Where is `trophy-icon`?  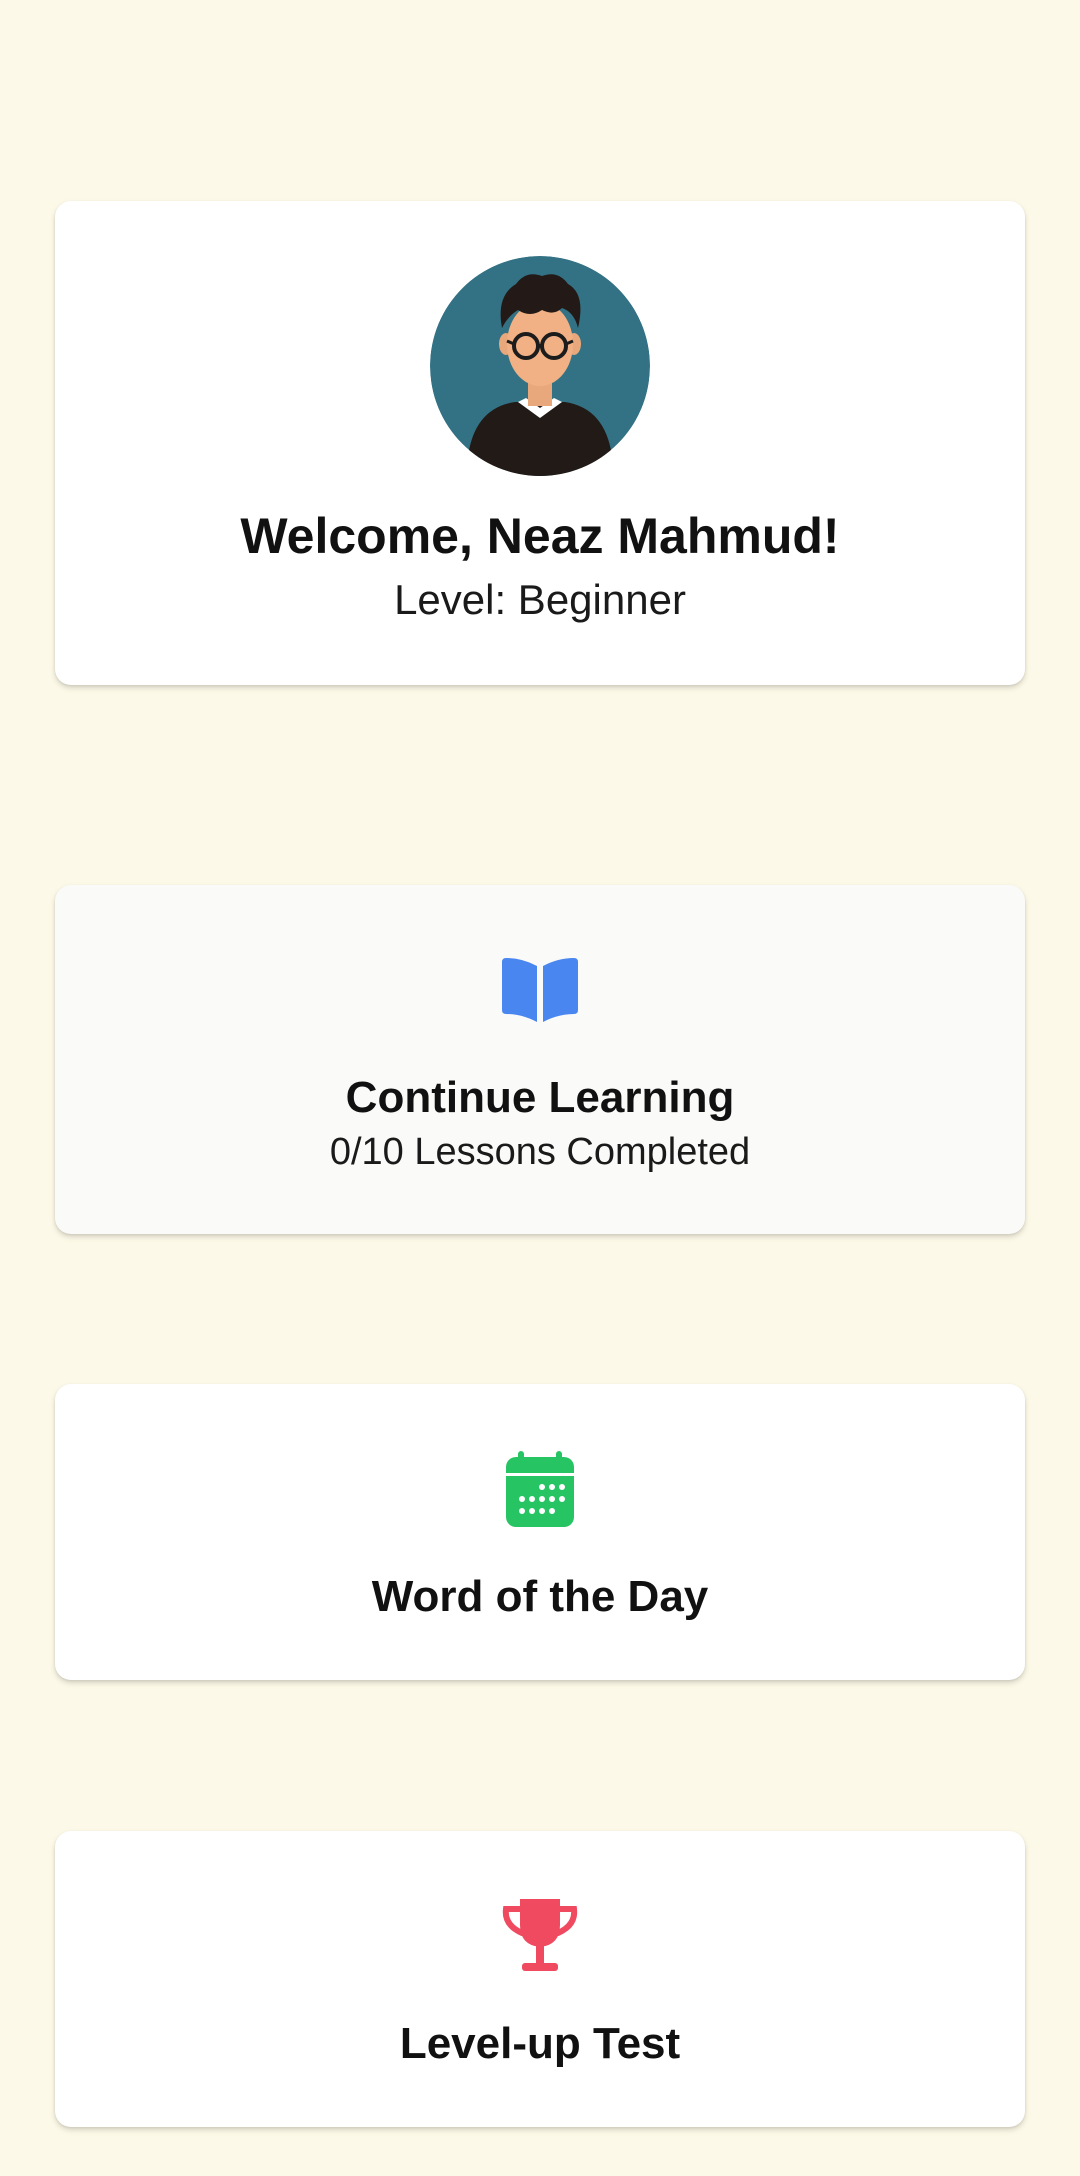 trophy-icon is located at coordinates (540, 1935).